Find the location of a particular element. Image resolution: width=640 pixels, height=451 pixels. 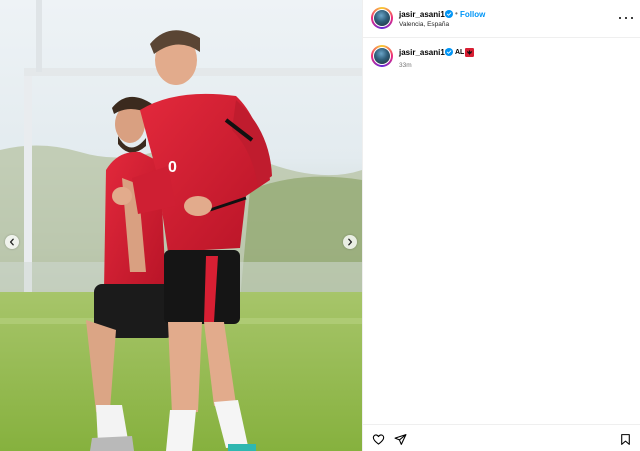

caption-text-wrap: AL is located at coordinates (465, 52).